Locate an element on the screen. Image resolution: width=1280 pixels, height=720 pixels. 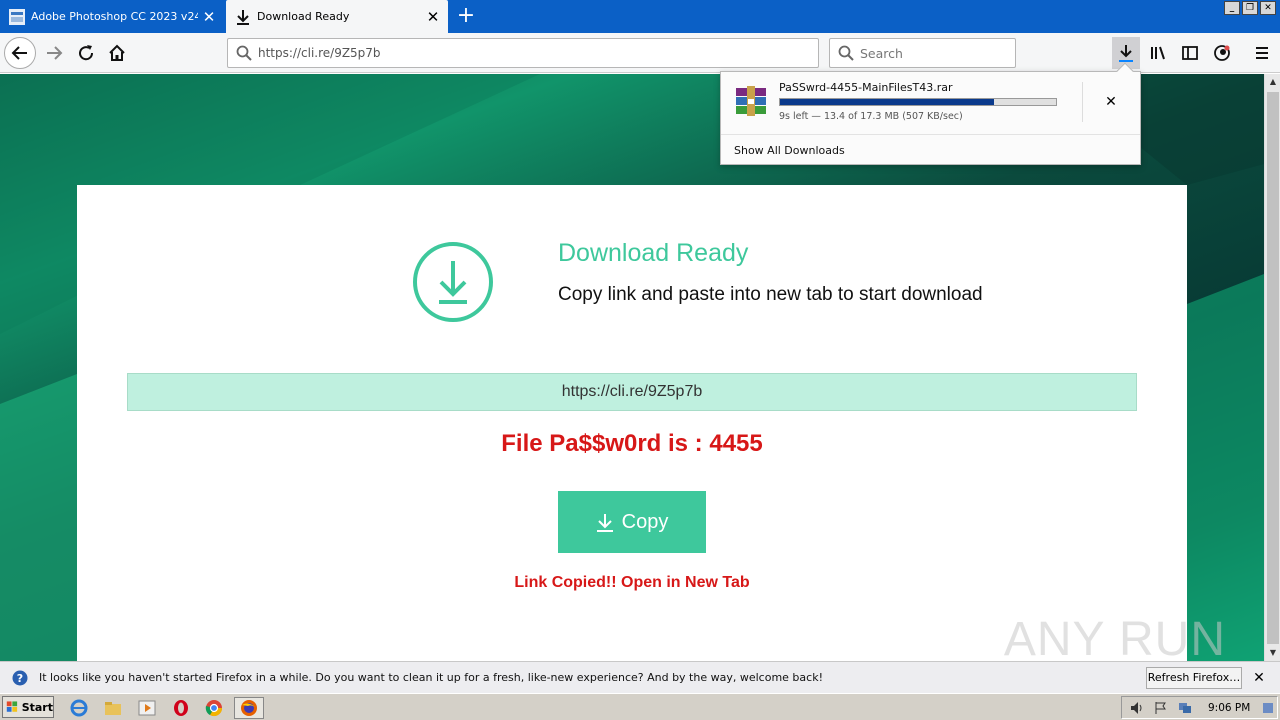
minimize-icon: _ is located at coordinates (1232, 8).